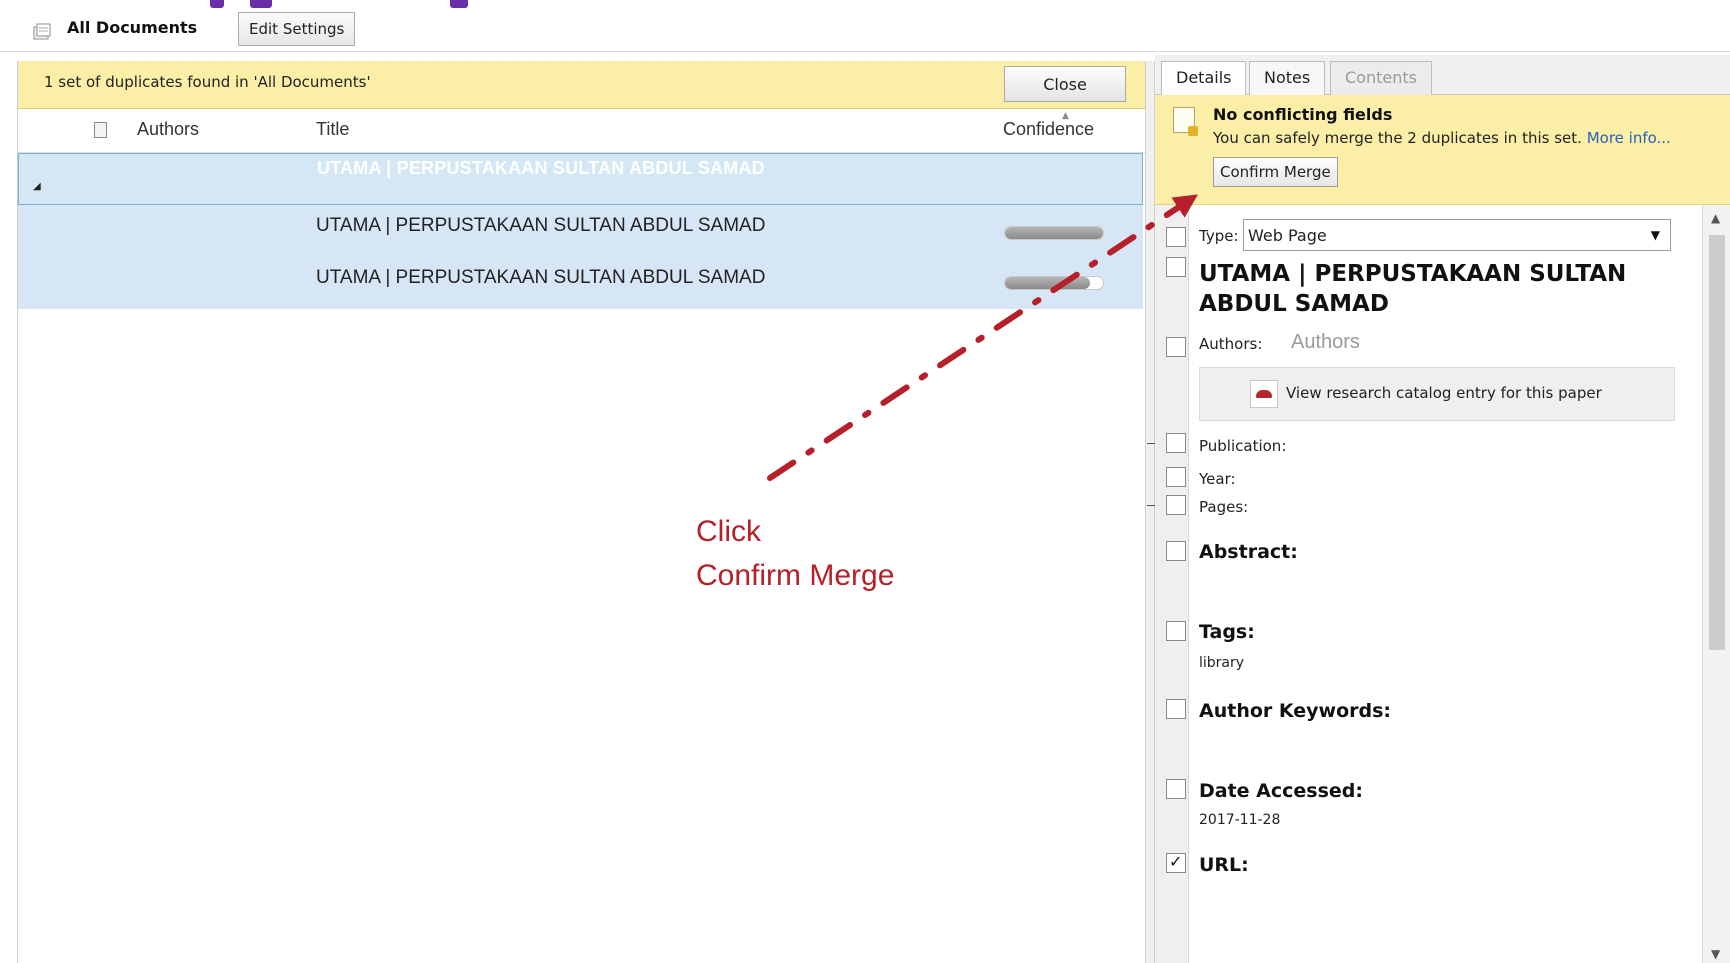 Image resolution: width=1730 pixels, height=963 pixels. What do you see at coordinates (1275, 172) in the screenshot?
I see `confirm-merge-button: Confirm Merge` at bounding box center [1275, 172].